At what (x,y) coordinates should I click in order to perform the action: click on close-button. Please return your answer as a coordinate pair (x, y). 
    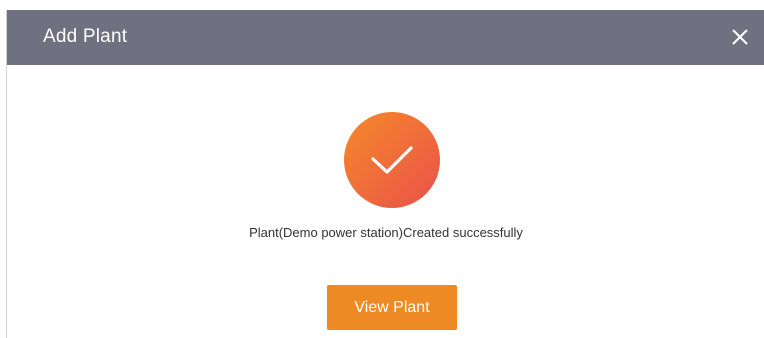
    Looking at the image, I should click on (740, 37).